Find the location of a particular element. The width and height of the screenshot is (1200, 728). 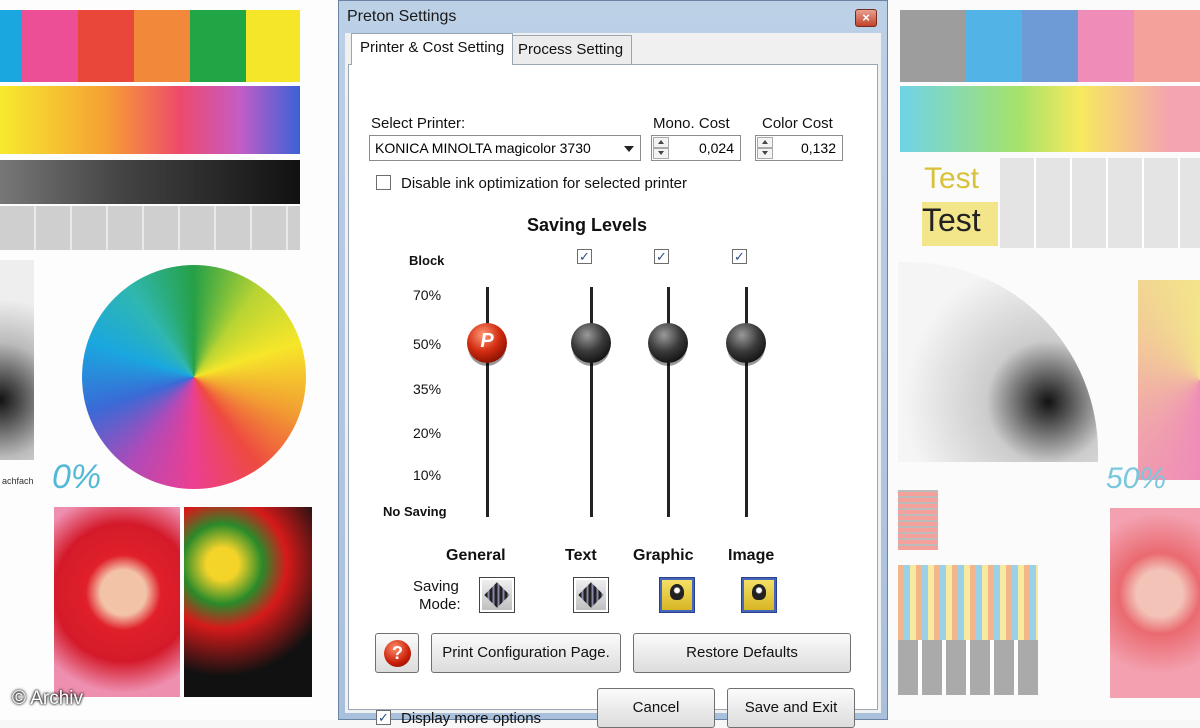

saving-mode-label-line2: Mode: is located at coordinates (440, 604).